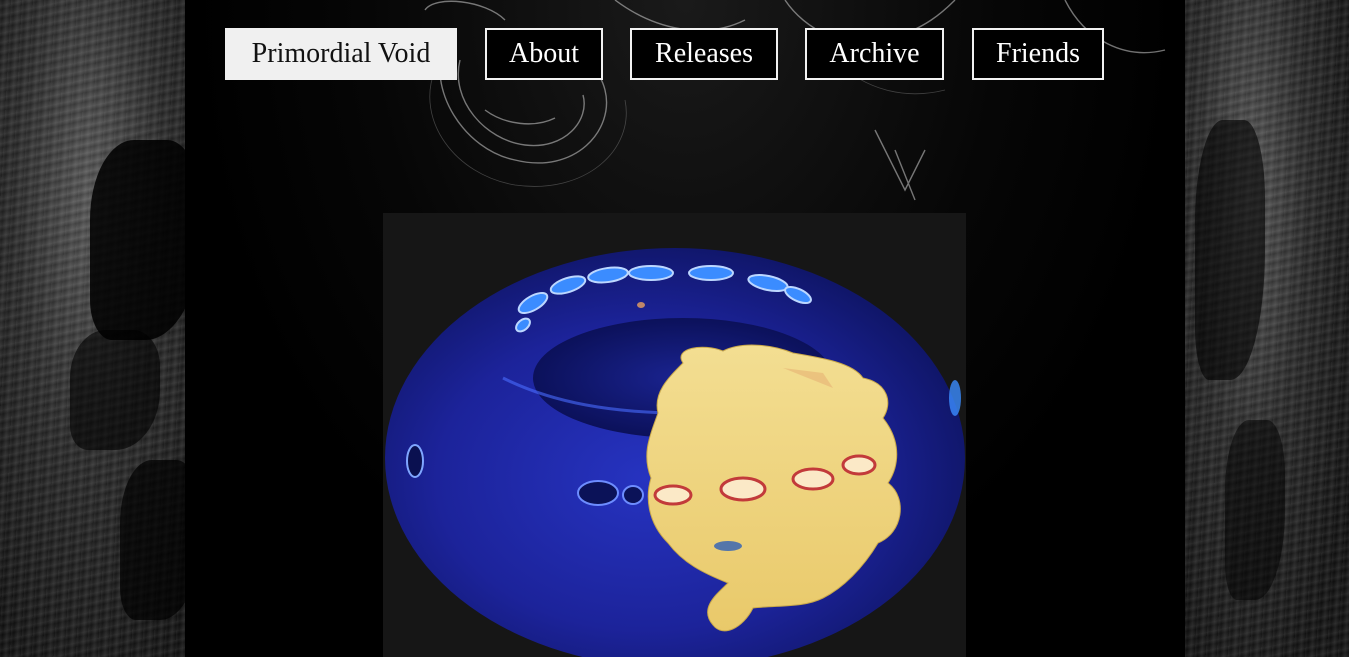  I want to click on nav-archive-link: Archive, so click(874, 54).